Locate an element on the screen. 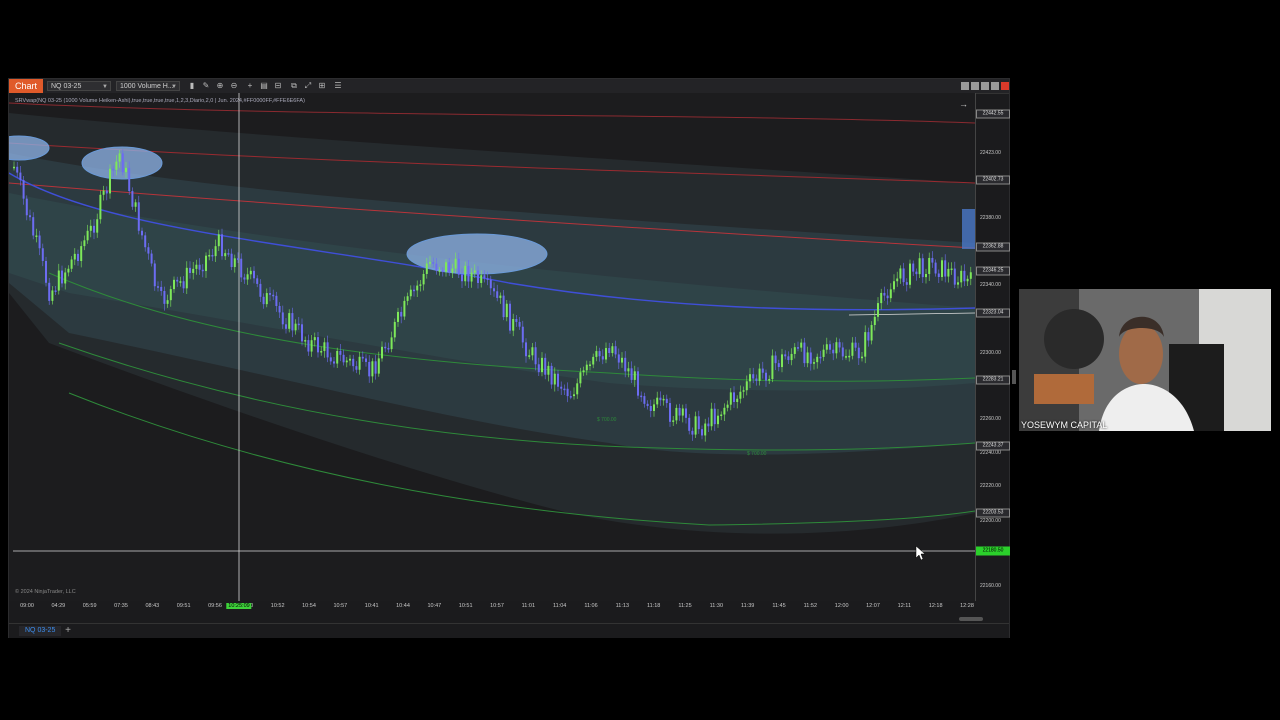 The image size is (1280, 720). chart-tab: Chart is located at coordinates (26, 86).